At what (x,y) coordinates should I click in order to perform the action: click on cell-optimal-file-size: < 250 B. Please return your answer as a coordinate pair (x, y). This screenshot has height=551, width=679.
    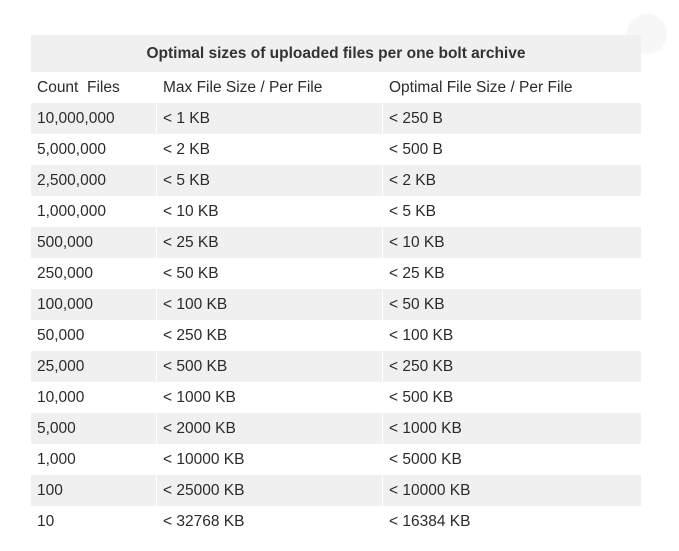
    Looking at the image, I should click on (511, 118).